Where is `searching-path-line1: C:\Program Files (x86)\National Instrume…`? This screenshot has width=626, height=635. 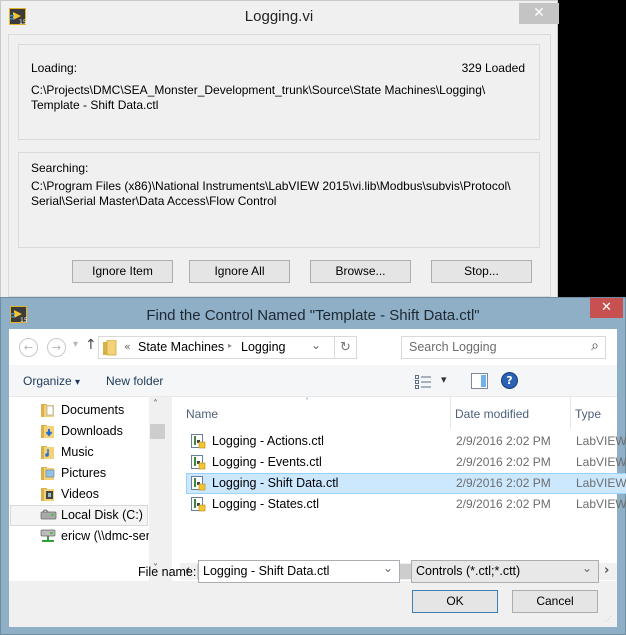
searching-path-line1: C:\Program Files (x86)\National Instrume… is located at coordinates (271, 186).